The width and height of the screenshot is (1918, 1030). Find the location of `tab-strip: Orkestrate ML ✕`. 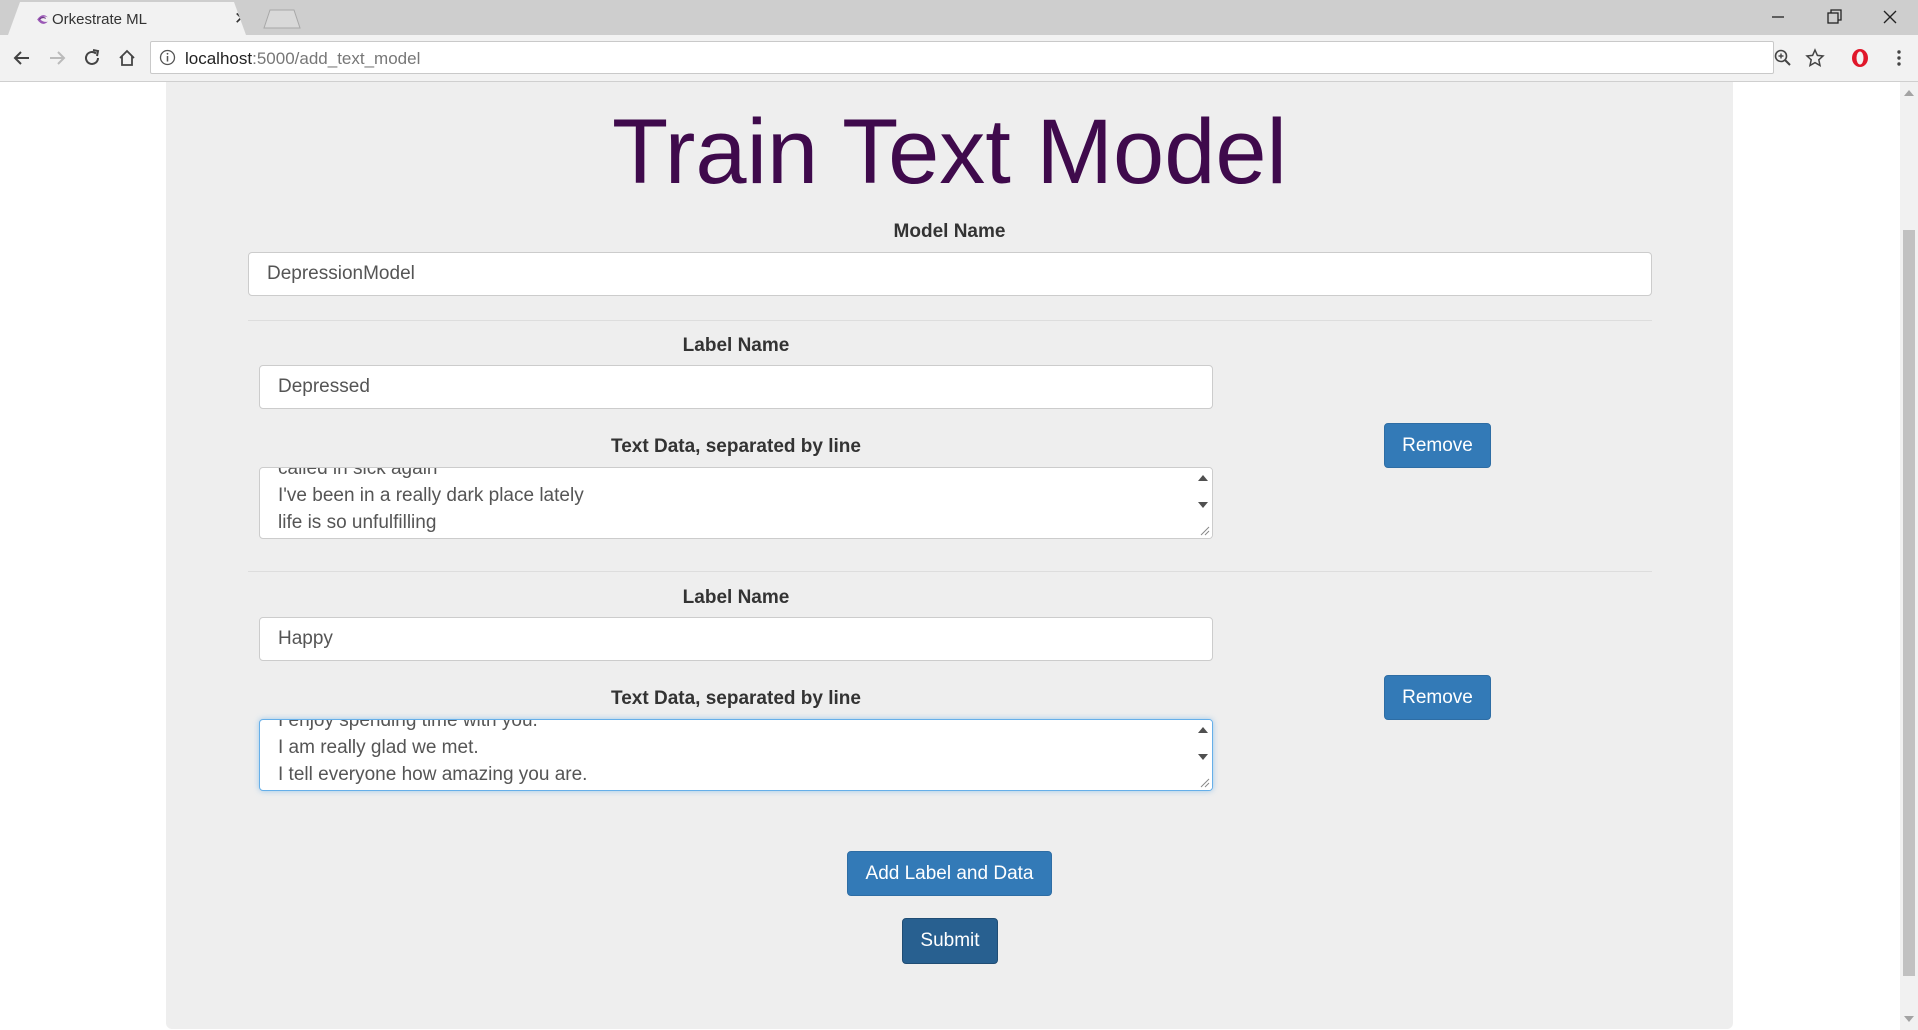

tab-strip: Orkestrate ML ✕ is located at coordinates (959, 17).